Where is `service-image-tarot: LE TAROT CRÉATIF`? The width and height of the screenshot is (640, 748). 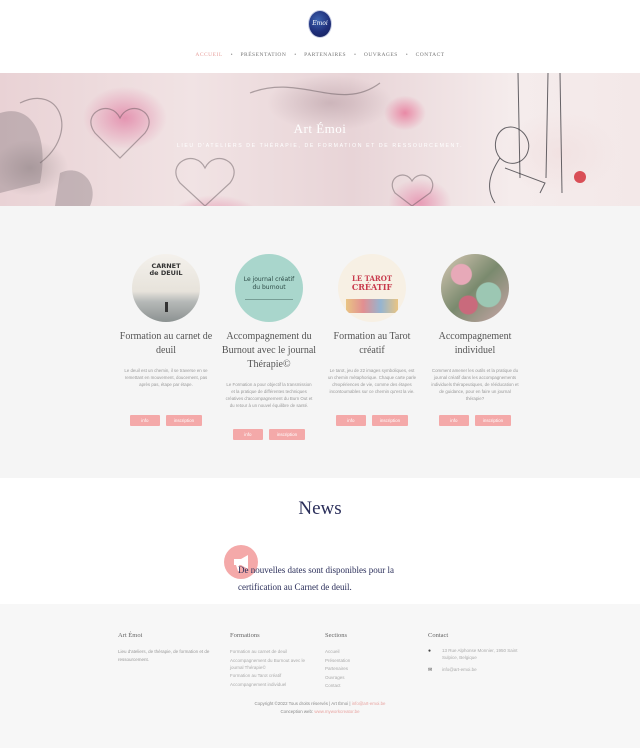
service-image-tarot: LE TAROT CRÉATIF is located at coordinates (372, 288).